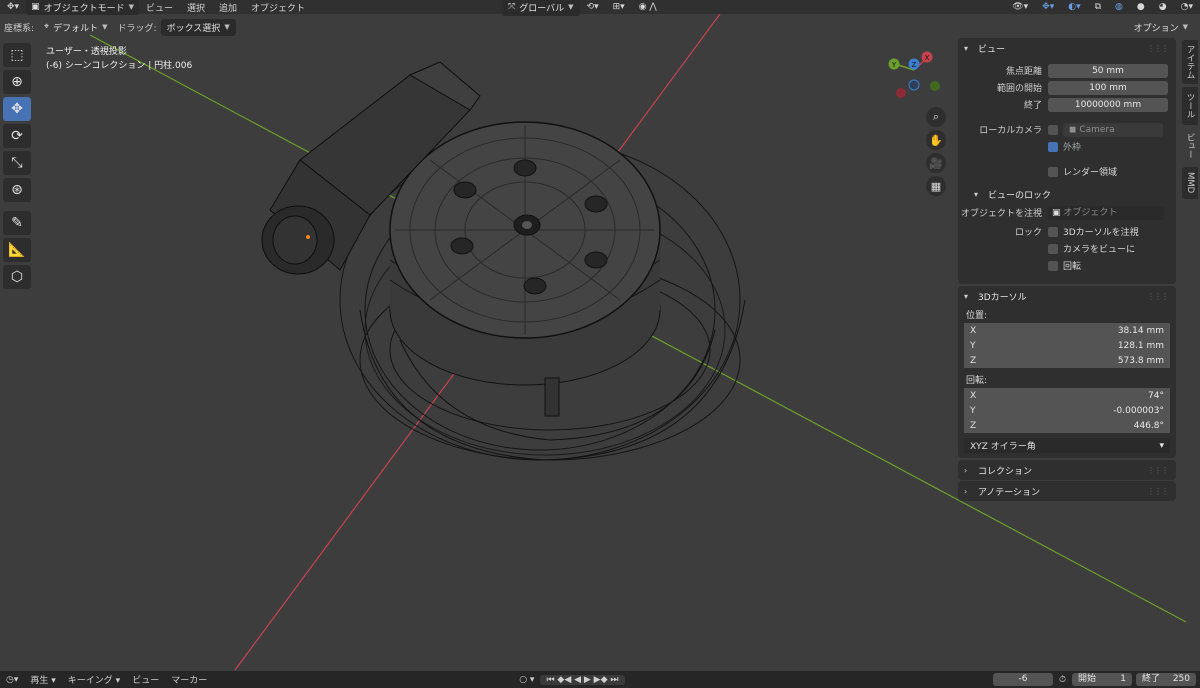 The image size is (1200, 688). Describe the element at coordinates (1020, 7) in the screenshot. I see `visibility-icon: 👁▾` at that location.